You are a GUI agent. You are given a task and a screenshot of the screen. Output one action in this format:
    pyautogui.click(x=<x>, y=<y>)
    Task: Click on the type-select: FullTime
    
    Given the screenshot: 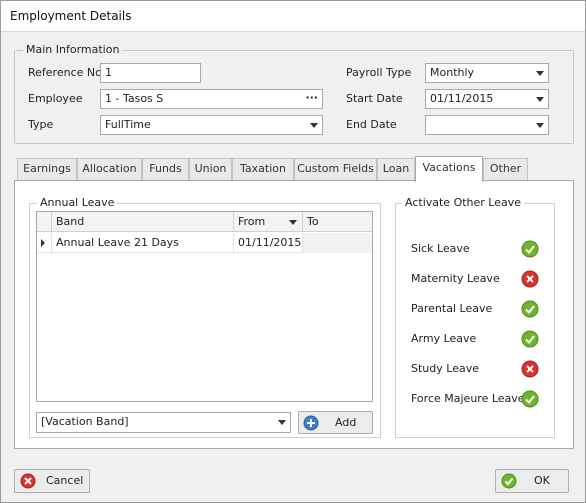 What is the action you would take?
    pyautogui.click(x=211, y=125)
    